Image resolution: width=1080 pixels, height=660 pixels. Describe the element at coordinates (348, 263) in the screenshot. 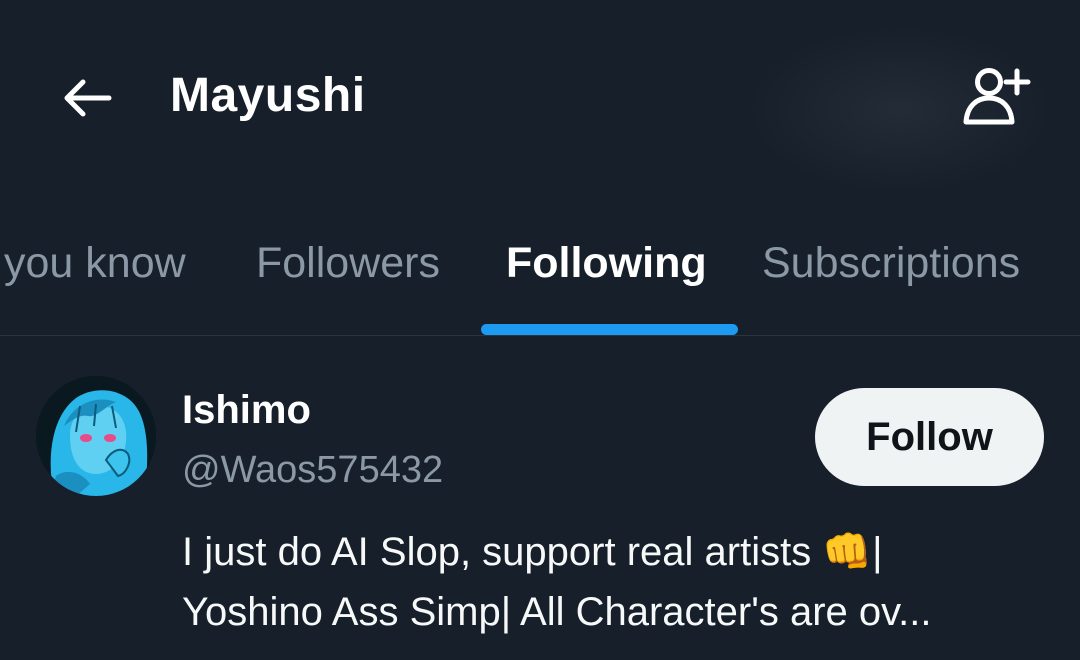

I see `tab-followers: Followers` at that location.